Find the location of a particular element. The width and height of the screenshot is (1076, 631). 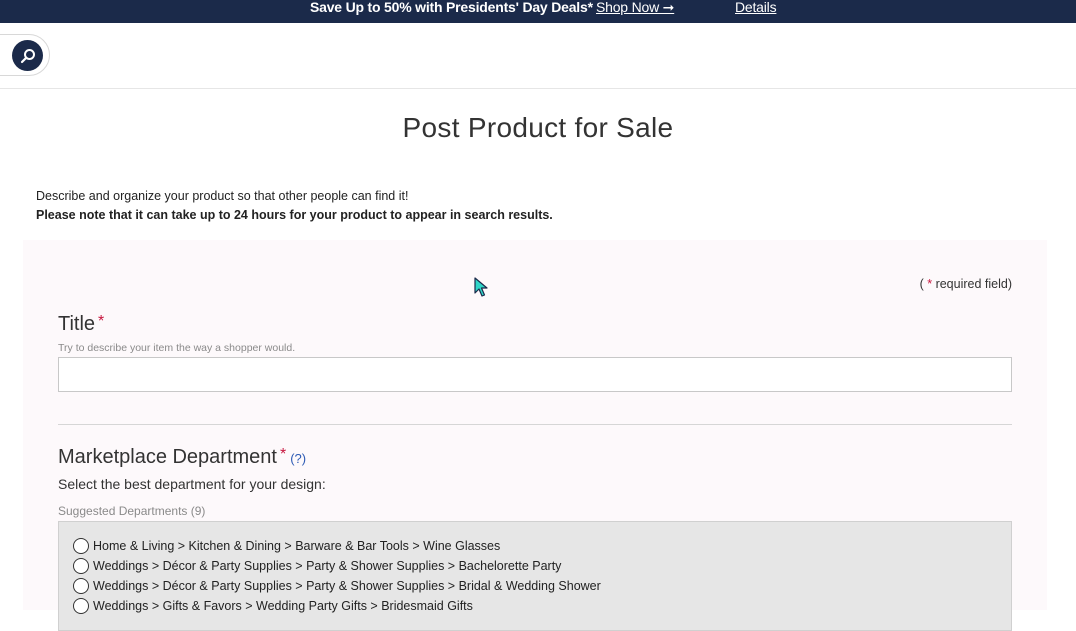

details-link: Details is located at coordinates (756, 7).